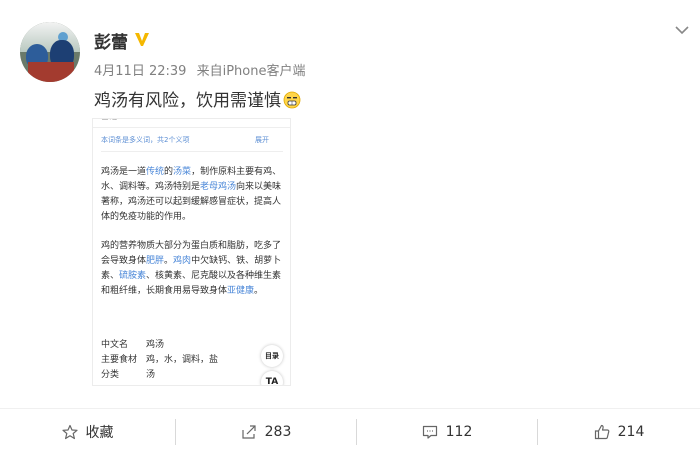 The height and width of the screenshot is (455, 700). I want to click on divider, so click(192, 151).